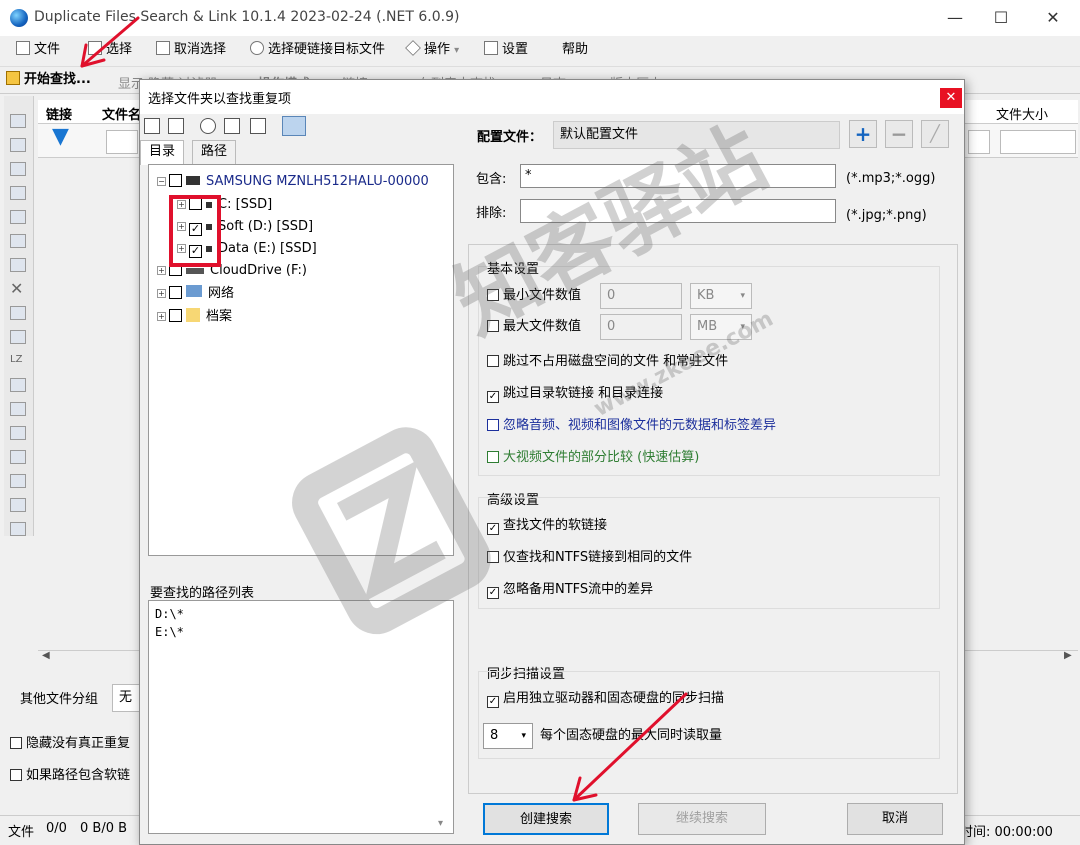 Image resolution: width=1080 pixels, height=845 pixels. Describe the element at coordinates (191, 50) in the screenshot. I see `menu-deselect: 取消选择` at that location.